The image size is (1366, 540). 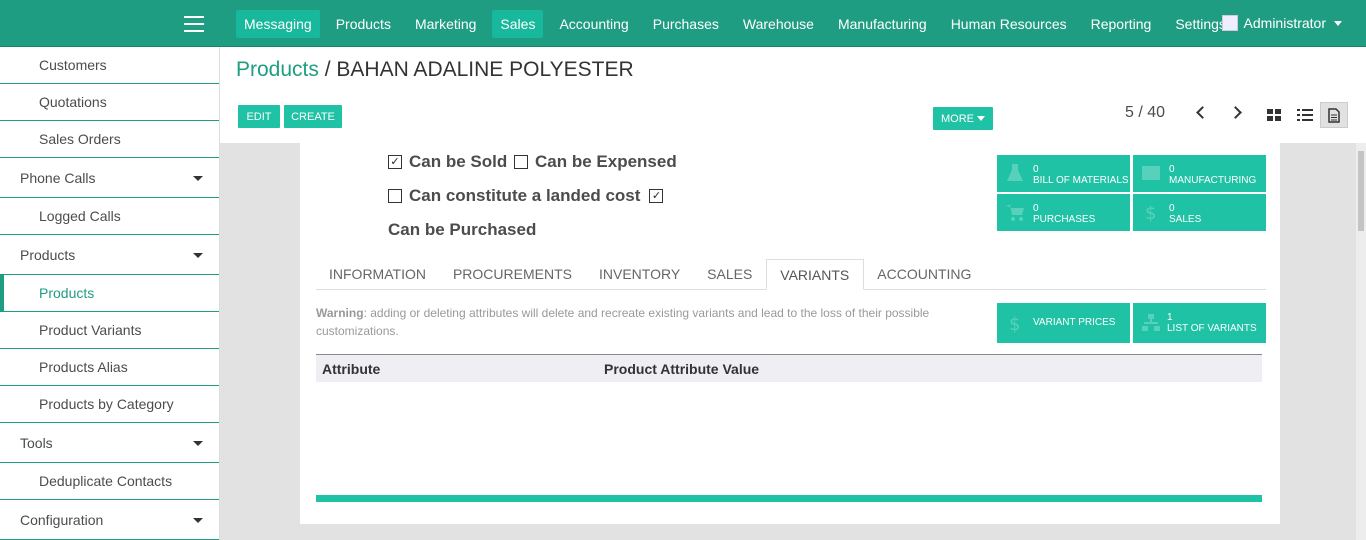 What do you see at coordinates (109, 178) in the screenshot?
I see `sidebar-group-phone-calls: Phone Calls` at bounding box center [109, 178].